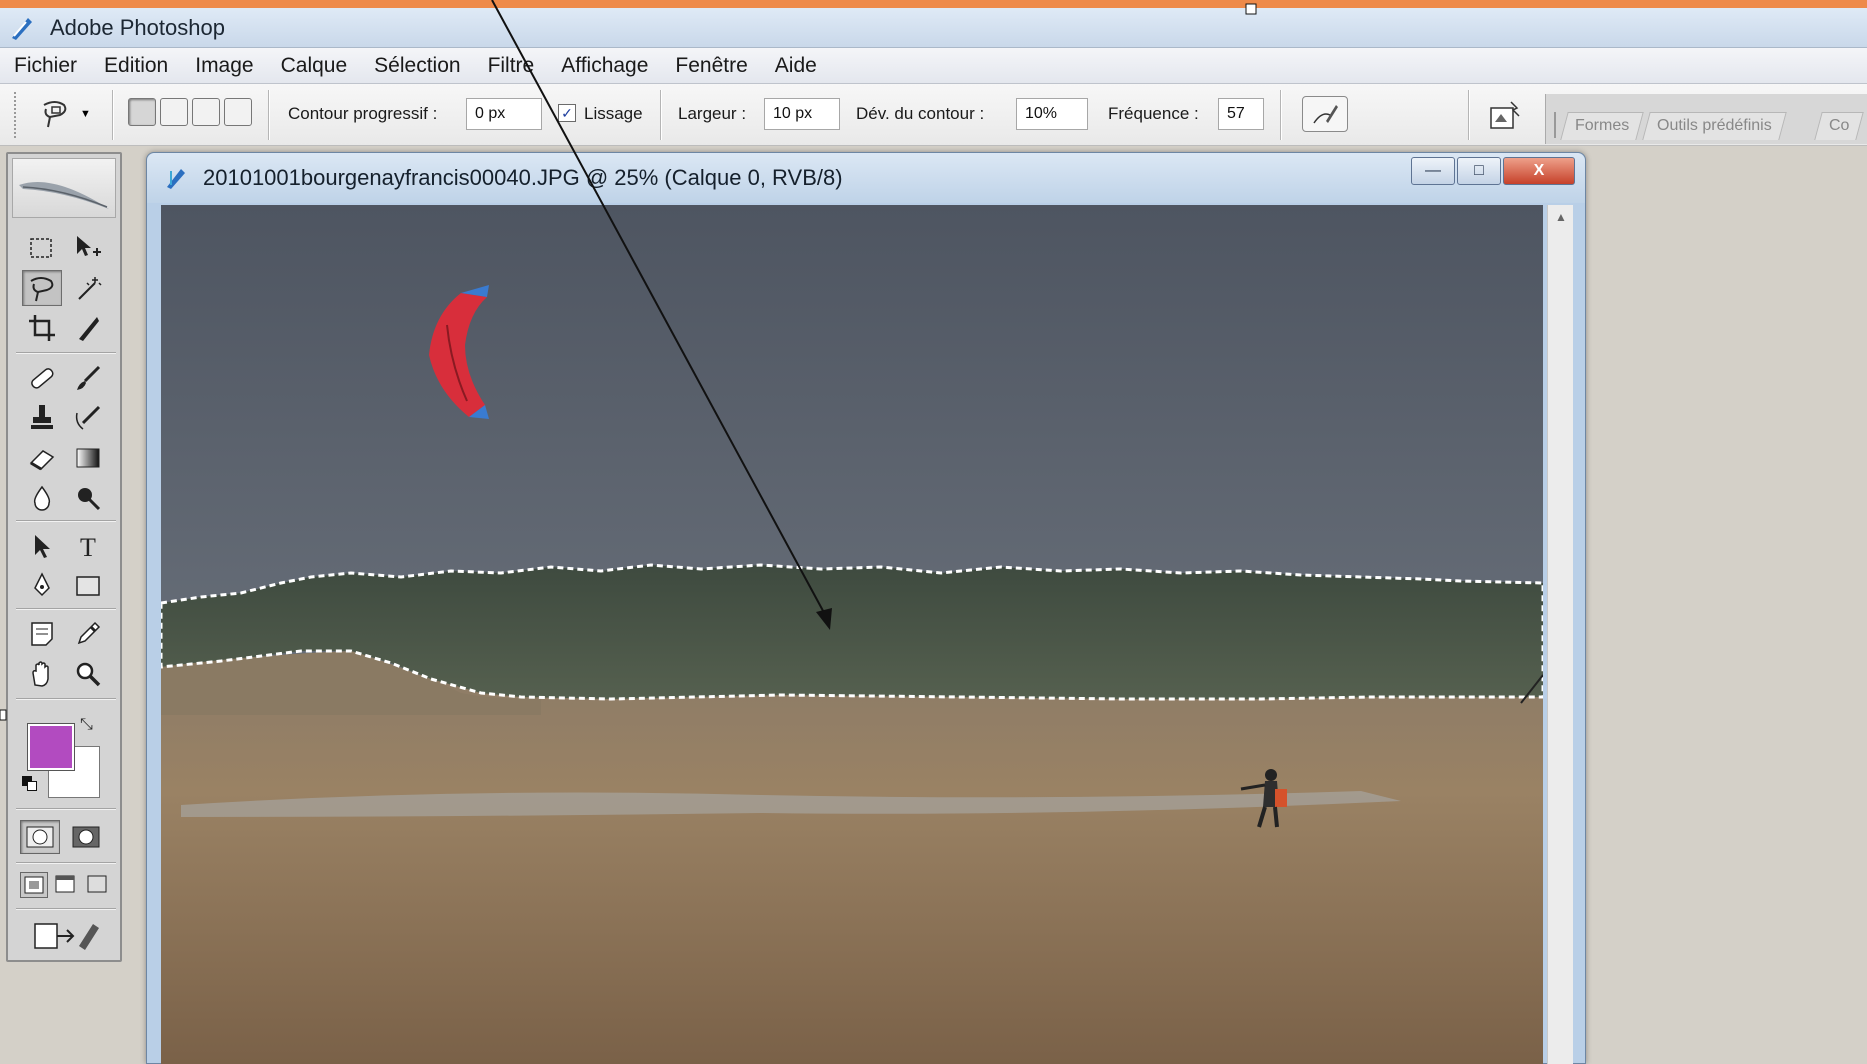 This screenshot has width=1867, height=1064. Describe the element at coordinates (45, 66) in the screenshot. I see `menu-fichier: Fichier` at that location.